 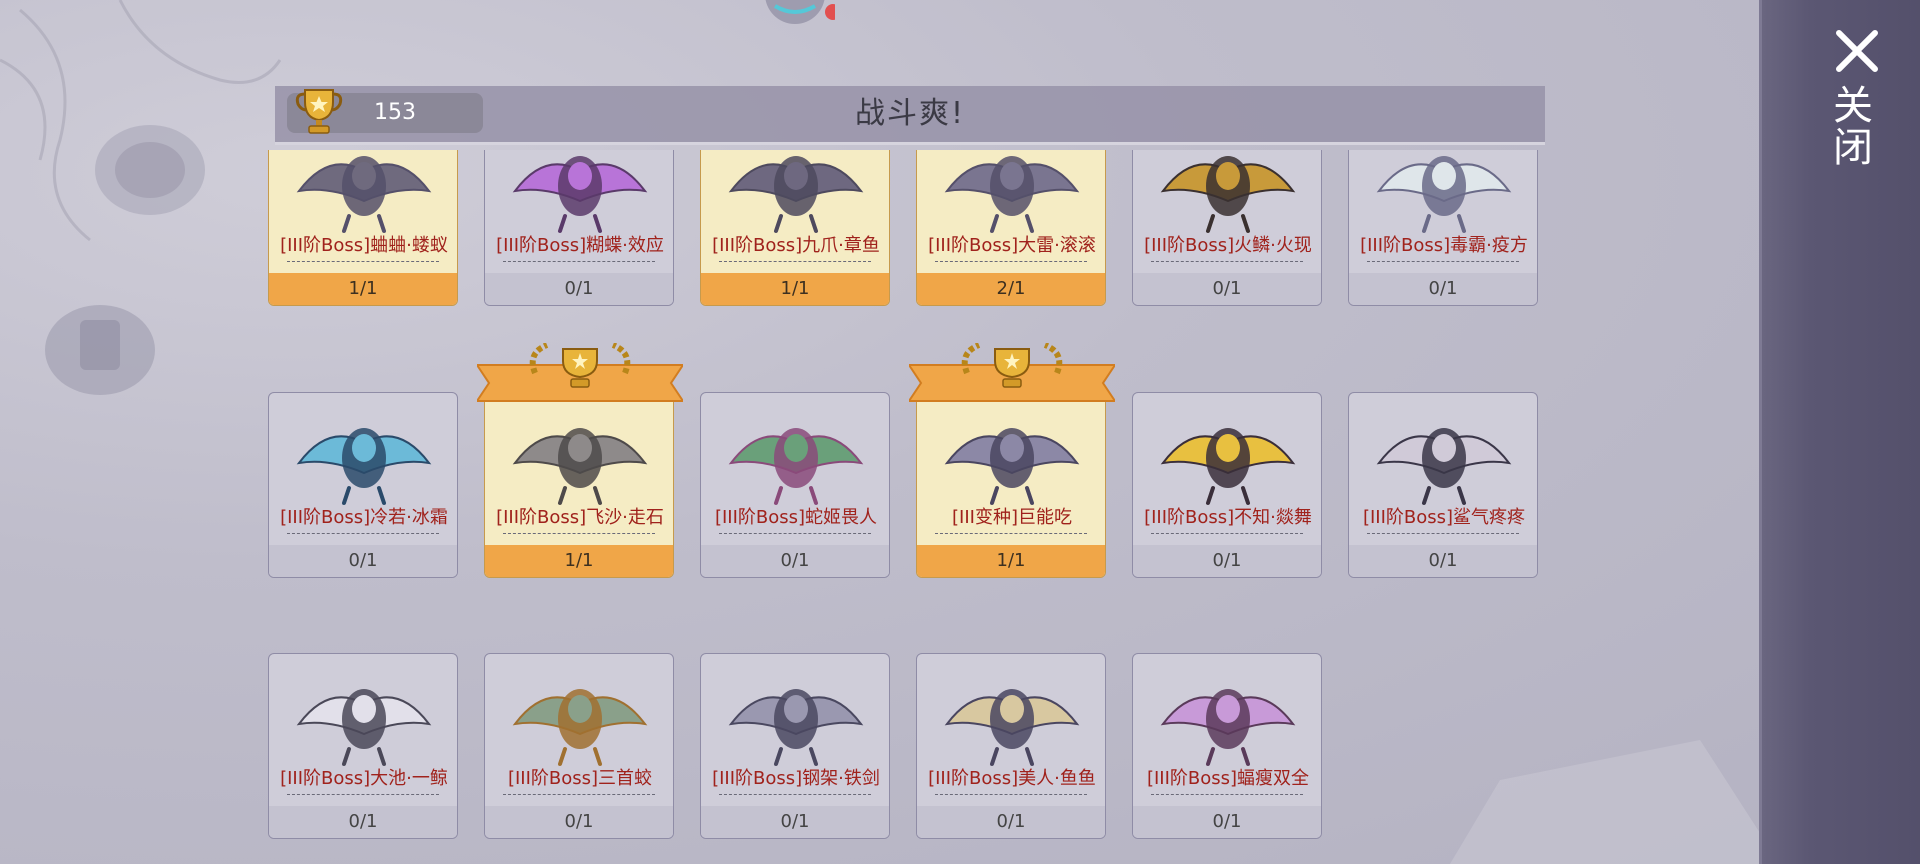 I want to click on boss-name: [III阶Boss]毒霸·疫方, so click(x=1444, y=245).